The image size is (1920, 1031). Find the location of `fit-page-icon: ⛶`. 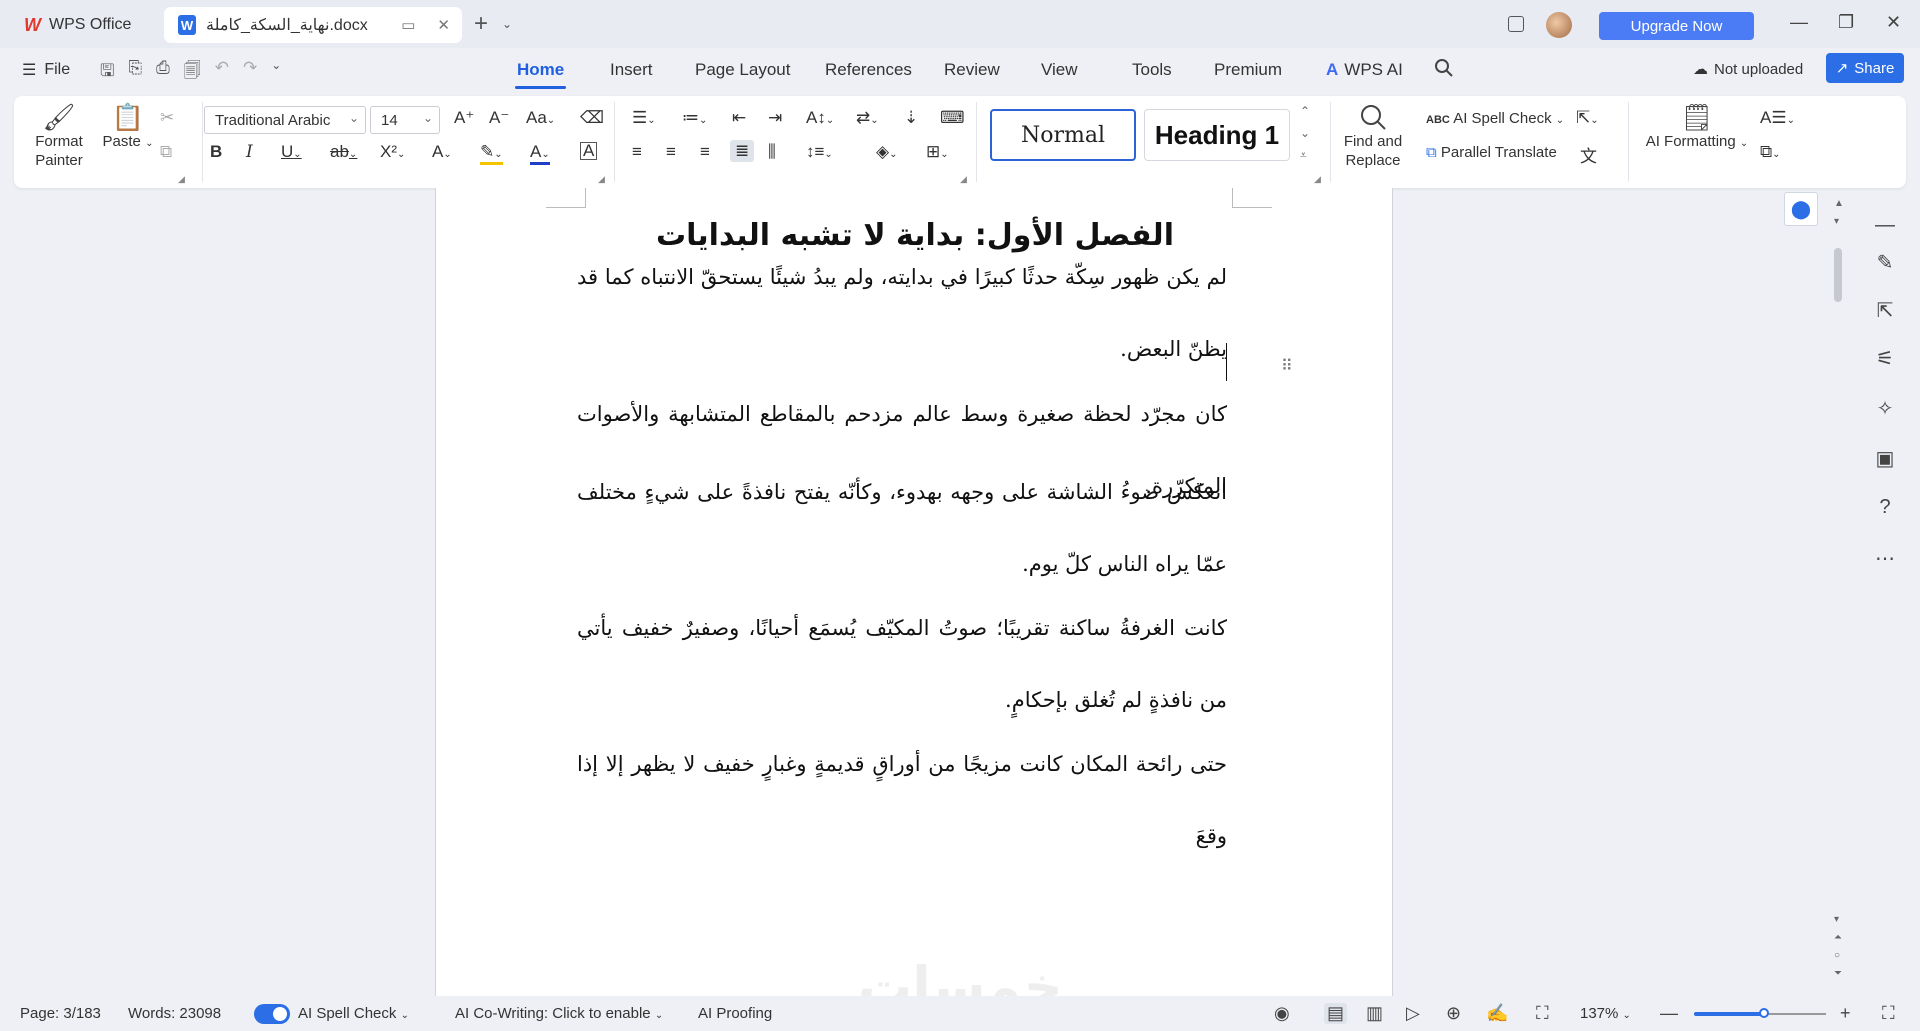

fit-page-icon: ⛶ is located at coordinates (1542, 1013).